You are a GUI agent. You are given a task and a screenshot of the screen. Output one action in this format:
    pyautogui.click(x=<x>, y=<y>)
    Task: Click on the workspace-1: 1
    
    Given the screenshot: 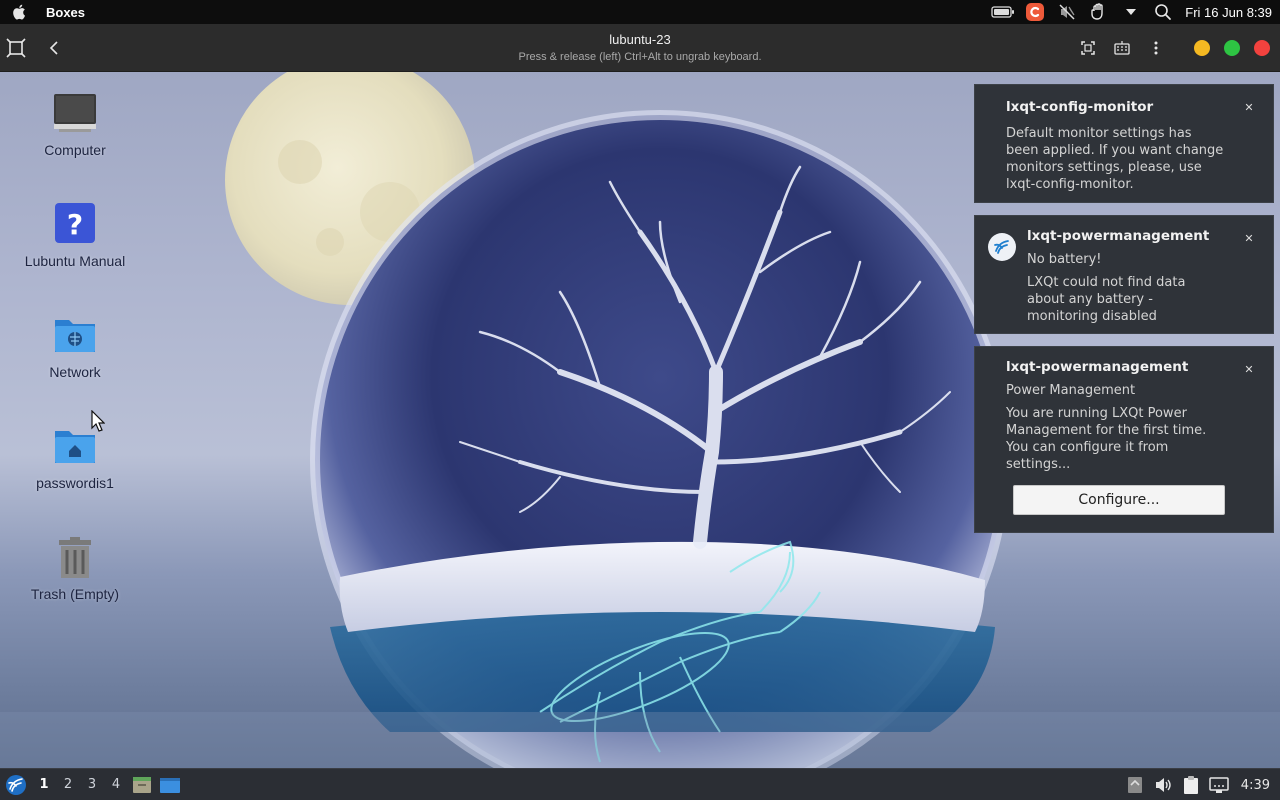 What is the action you would take?
    pyautogui.click(x=44, y=784)
    